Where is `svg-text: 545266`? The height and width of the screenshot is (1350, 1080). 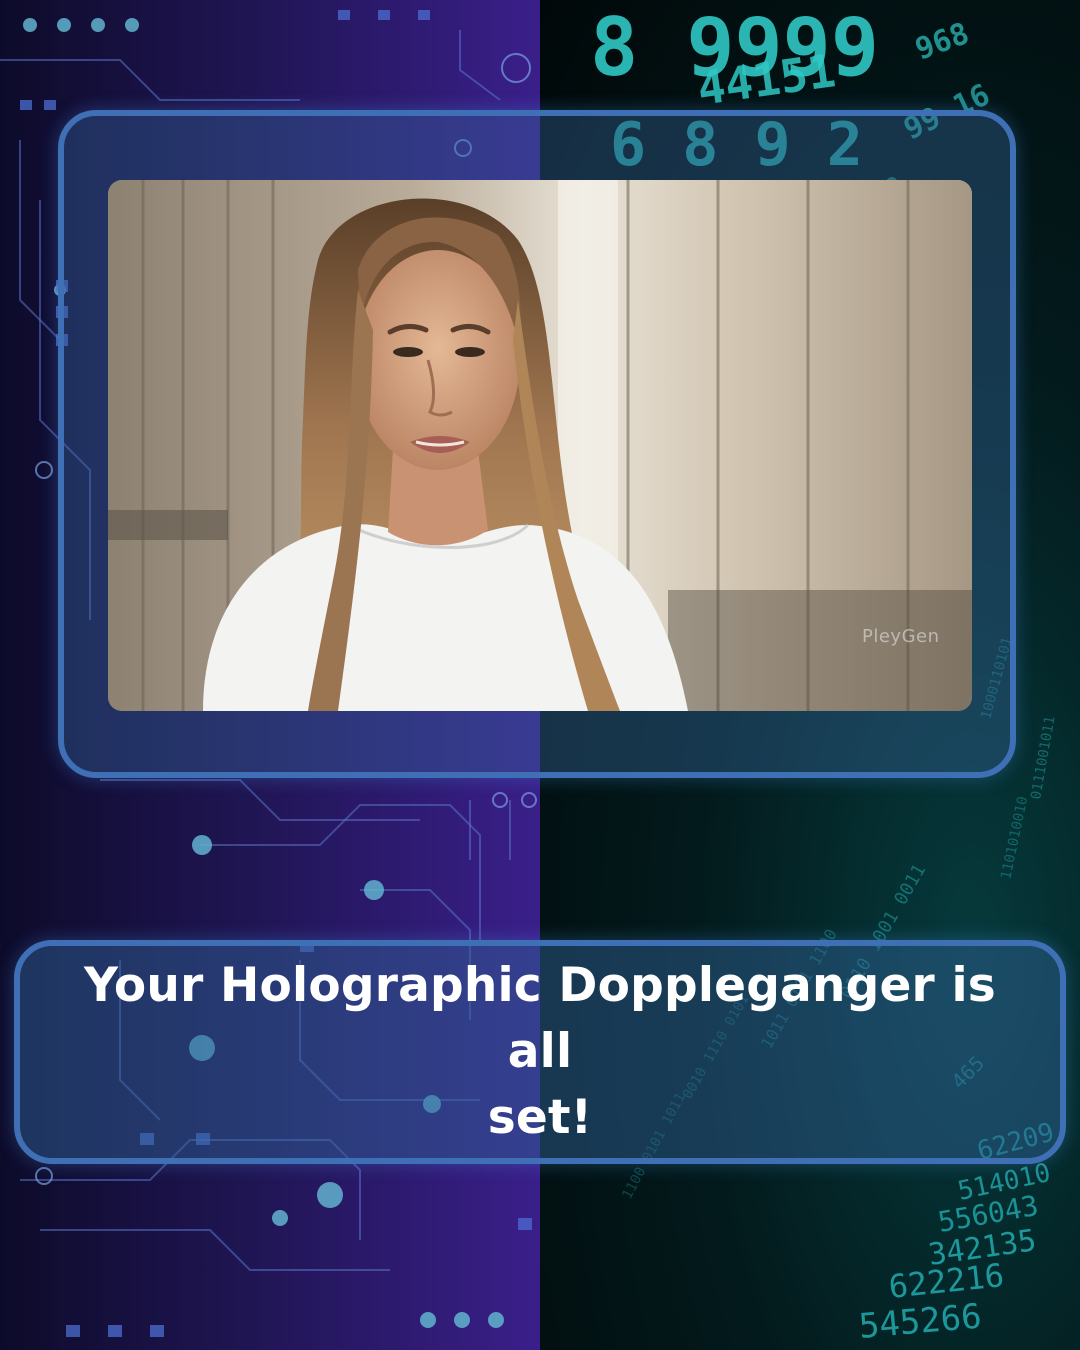
svg-text: 545266 is located at coordinates (920, 1321).